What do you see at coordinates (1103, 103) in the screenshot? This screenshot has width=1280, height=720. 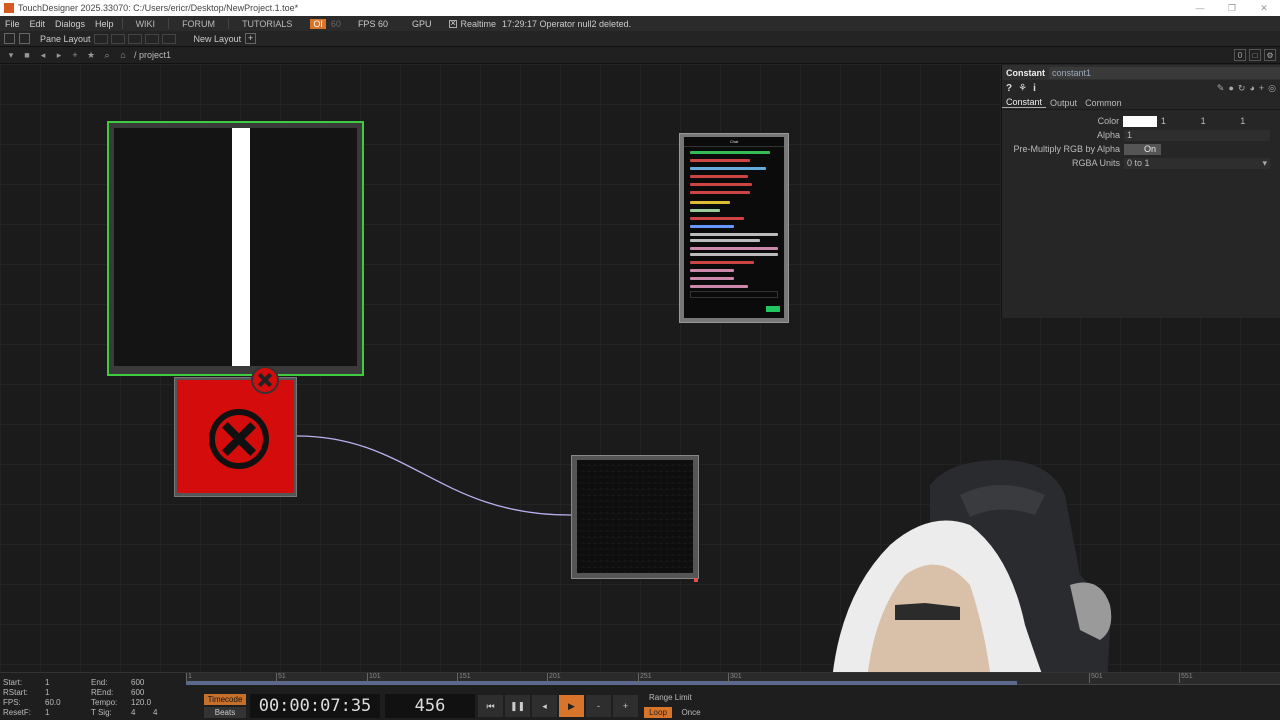 I see `tab-common: Common` at bounding box center [1103, 103].